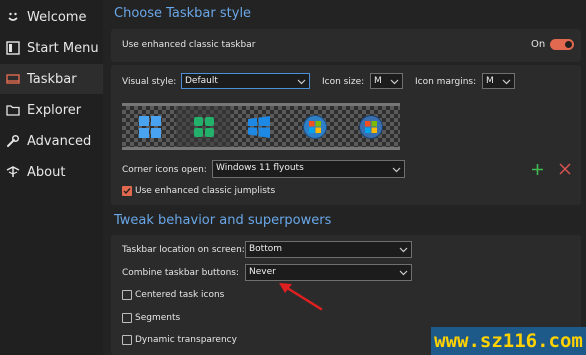 Image resolution: width=586 pixels, height=355 pixels. I want to click on sidebar-item-label: About, so click(46, 172).